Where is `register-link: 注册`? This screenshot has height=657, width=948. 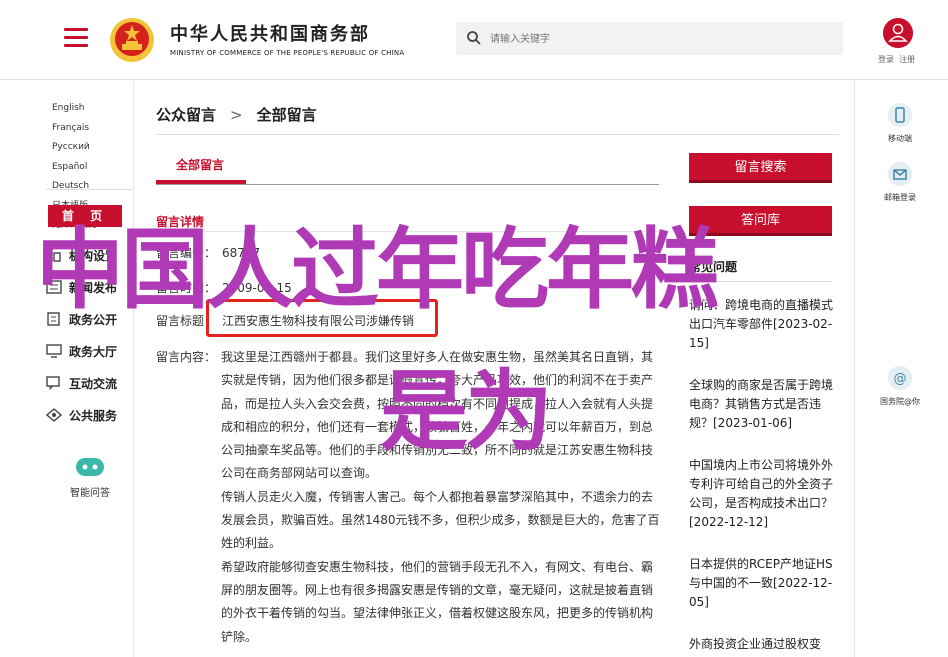 register-link: 注册 is located at coordinates (907, 59).